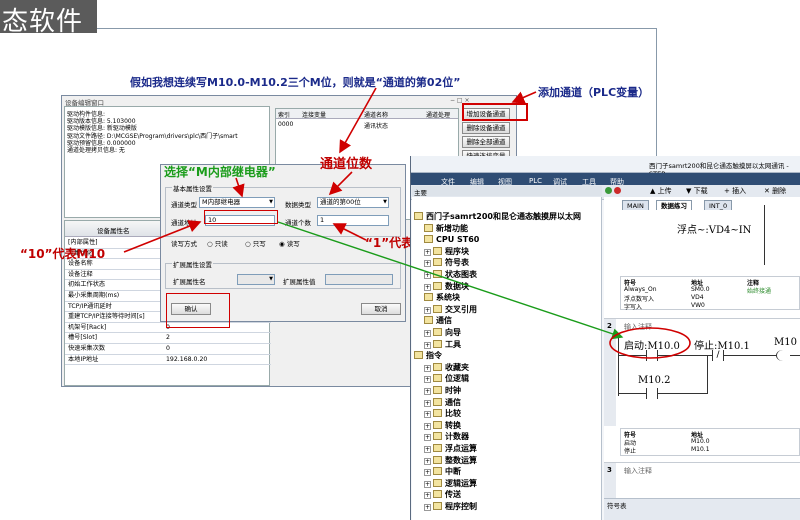 Image resolution: width=800 pixels, height=520 pixels. I want to click on arrow-green-link, so click(450, 280).